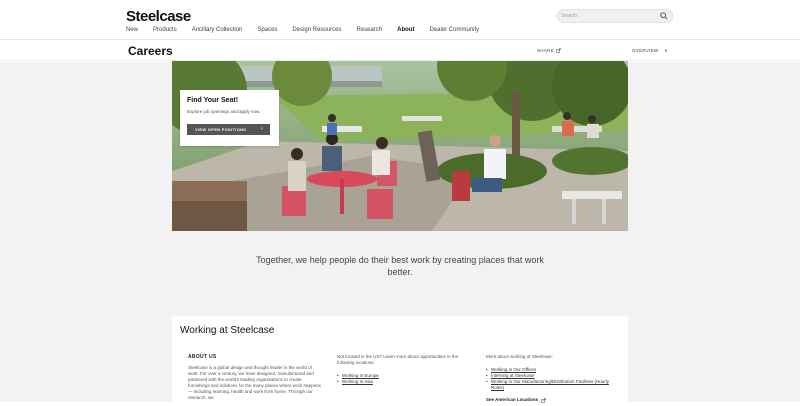 This screenshot has height=406, width=800. Describe the element at coordinates (202, 357) in the screenshot. I see `about-us-heading: ABOUT US` at that location.